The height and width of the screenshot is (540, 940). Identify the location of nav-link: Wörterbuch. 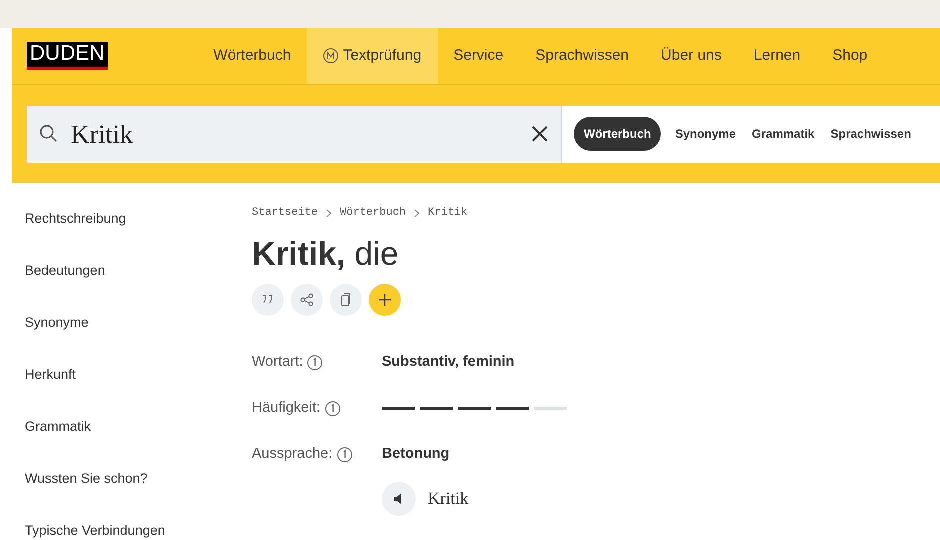
(253, 56).